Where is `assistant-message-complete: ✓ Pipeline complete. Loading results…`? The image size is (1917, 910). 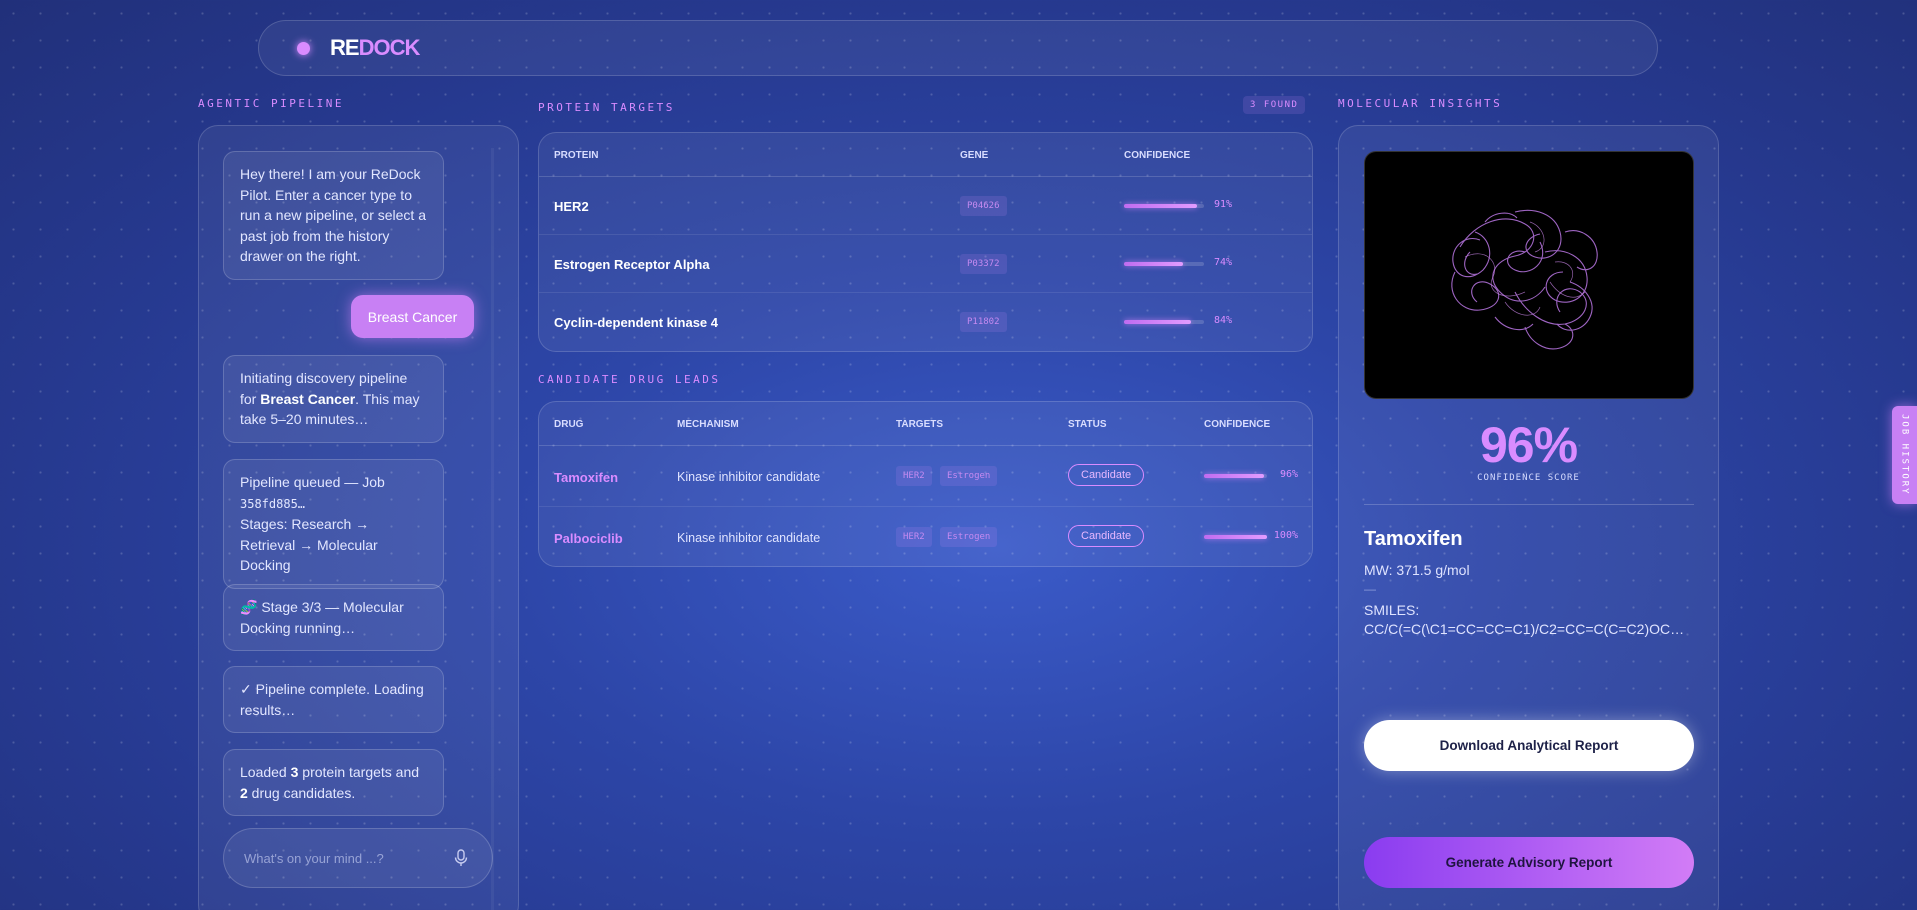 assistant-message-complete: ✓ Pipeline complete. Loading results… is located at coordinates (333, 699).